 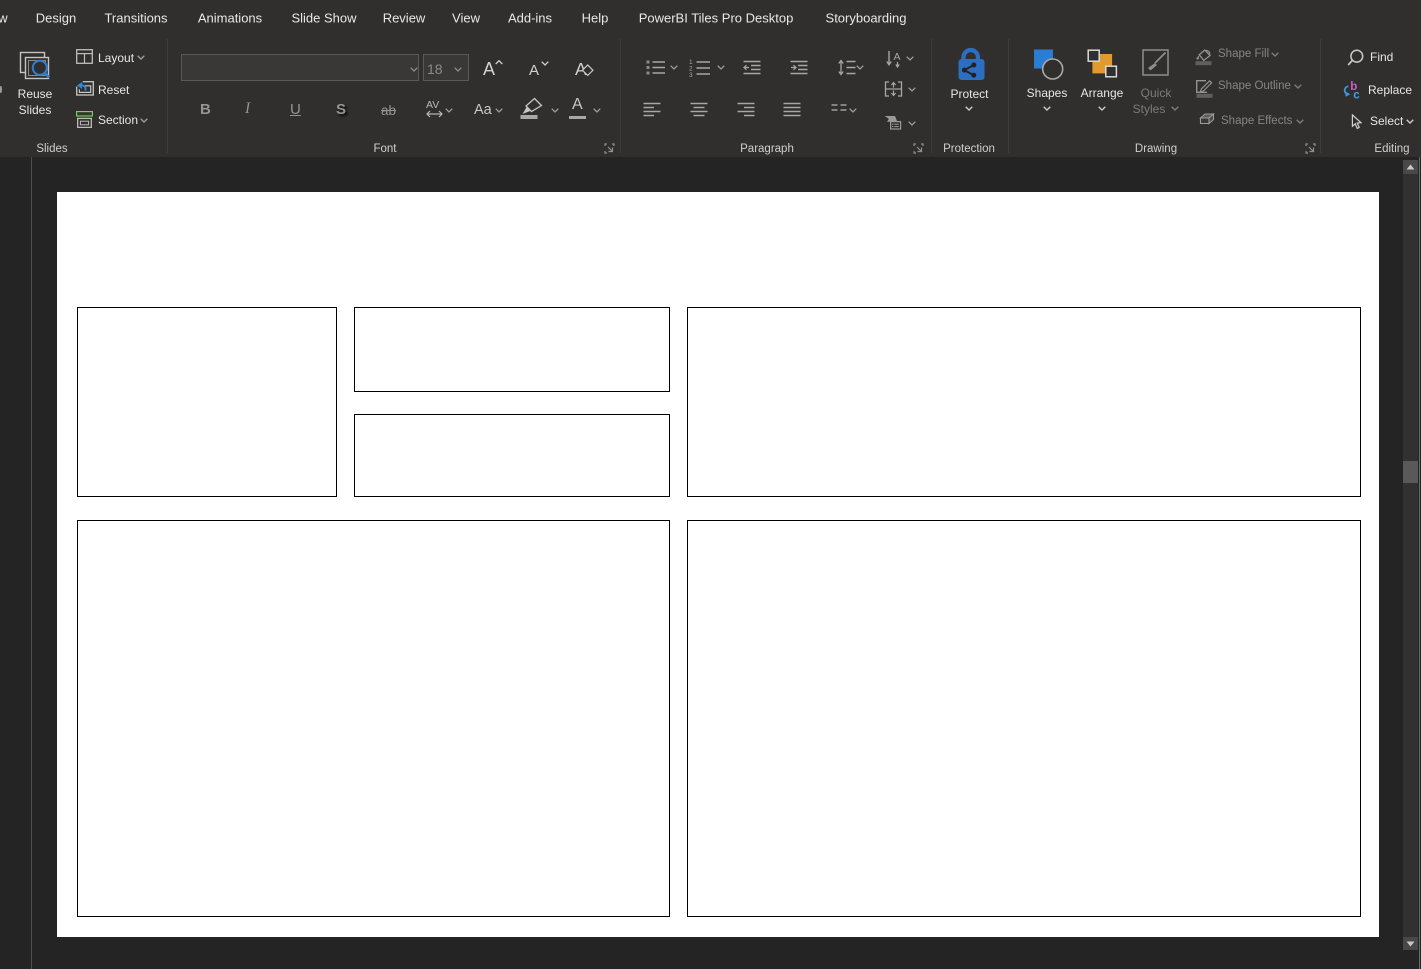 I want to click on svg-text: A, so click(x=897, y=57).